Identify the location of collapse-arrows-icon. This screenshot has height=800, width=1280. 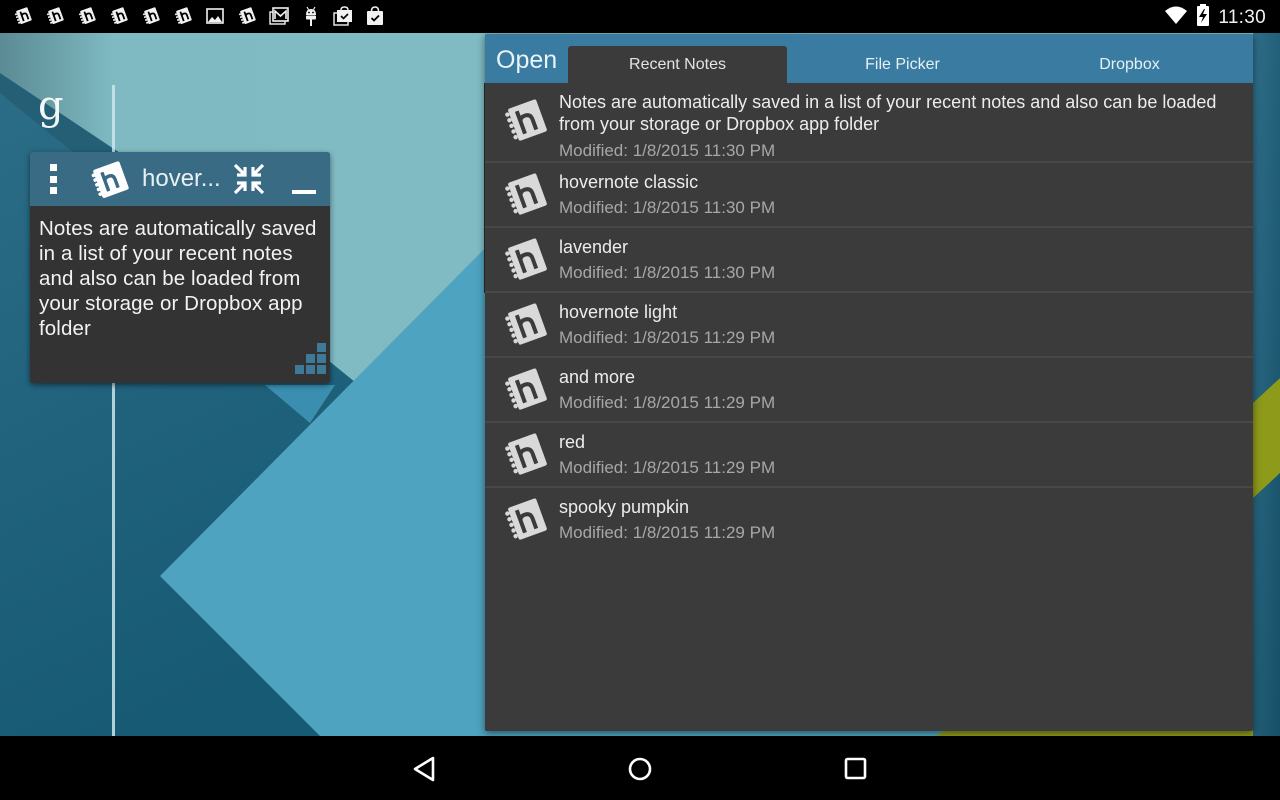
(249, 179).